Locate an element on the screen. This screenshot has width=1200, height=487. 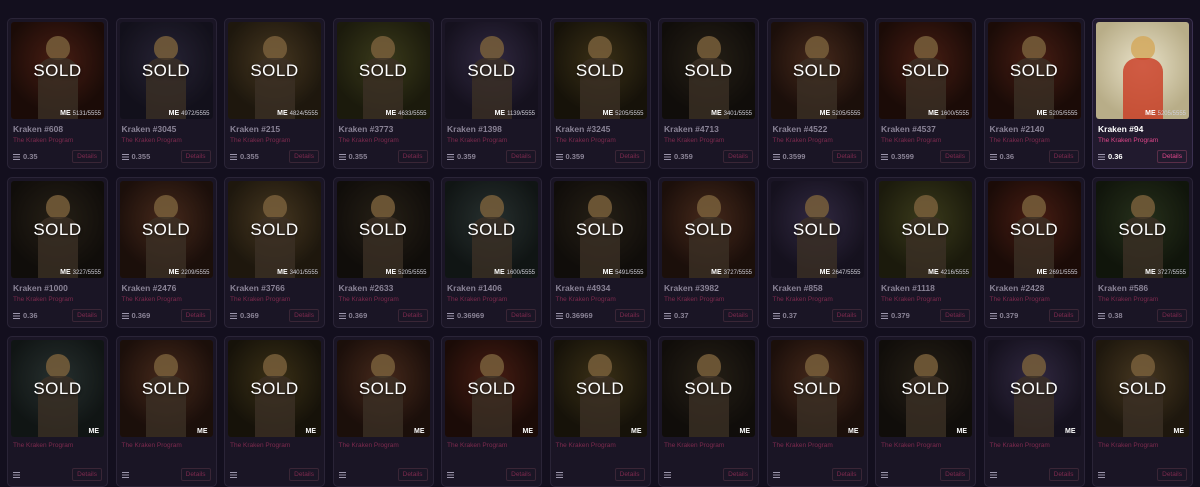
nft-image: SOLD ME 3227/5555 is located at coordinates (57, 229).